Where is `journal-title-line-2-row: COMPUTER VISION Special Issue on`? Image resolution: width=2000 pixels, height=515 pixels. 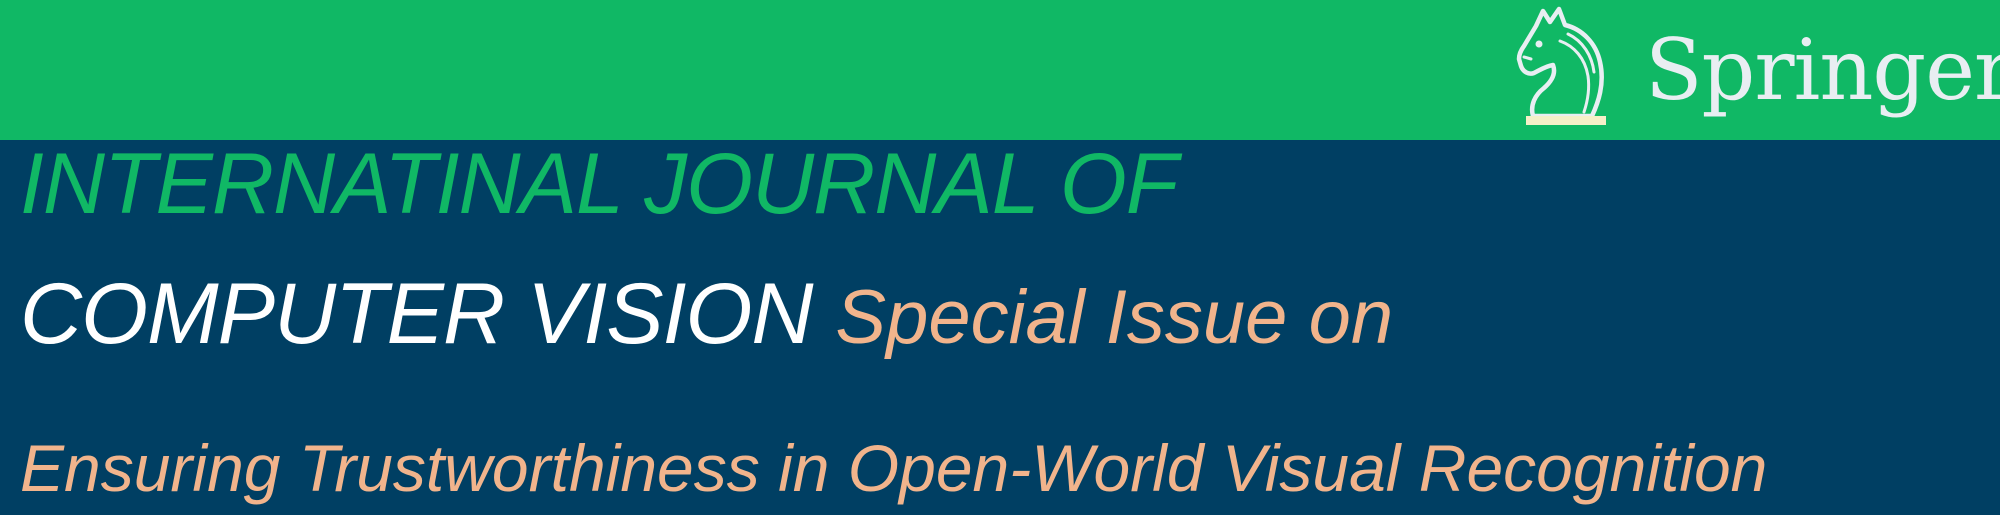
journal-title-line-2-row: COMPUTER VISION Special Issue on is located at coordinates (706, 316).